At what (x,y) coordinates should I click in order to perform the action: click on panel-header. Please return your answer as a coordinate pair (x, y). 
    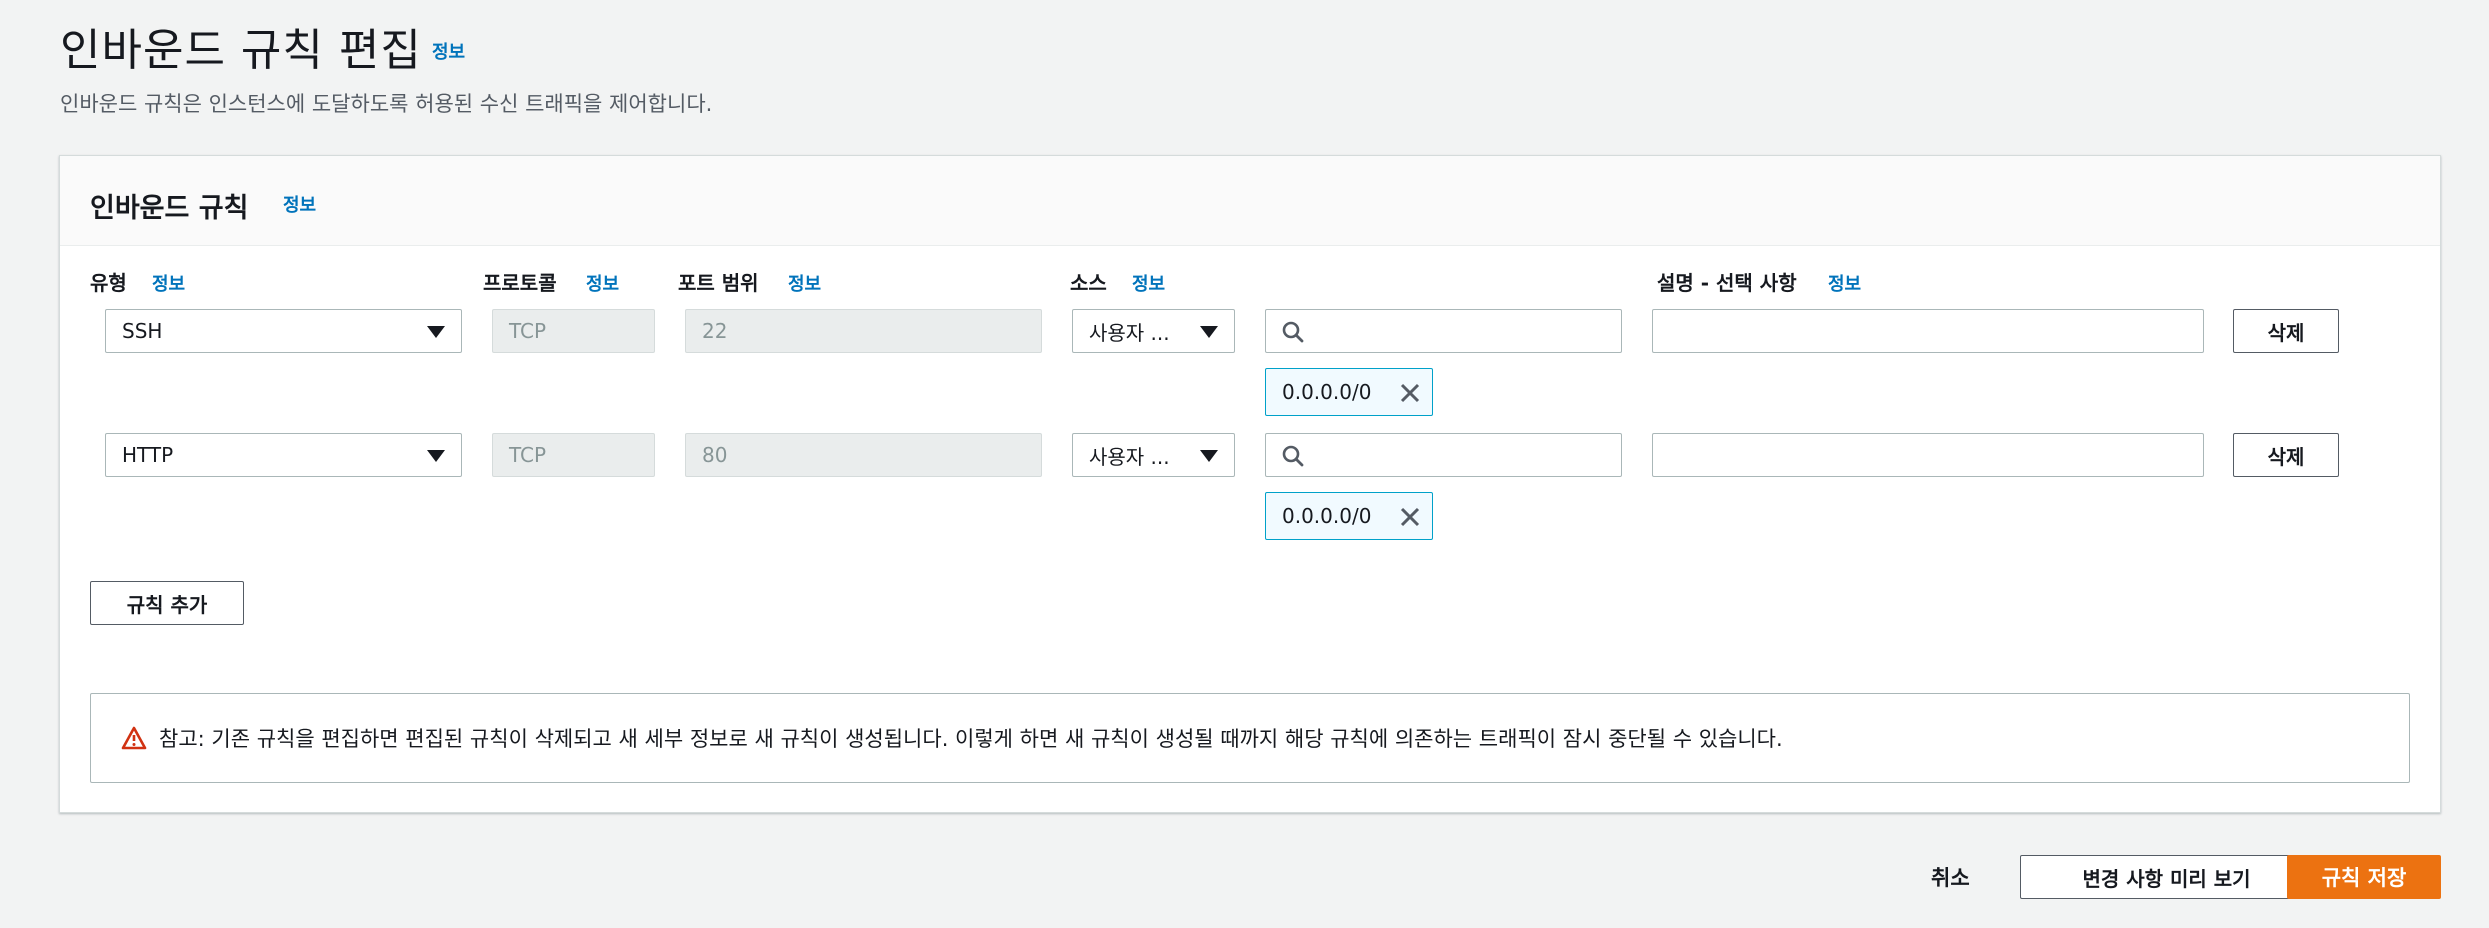
    Looking at the image, I should click on (1250, 201).